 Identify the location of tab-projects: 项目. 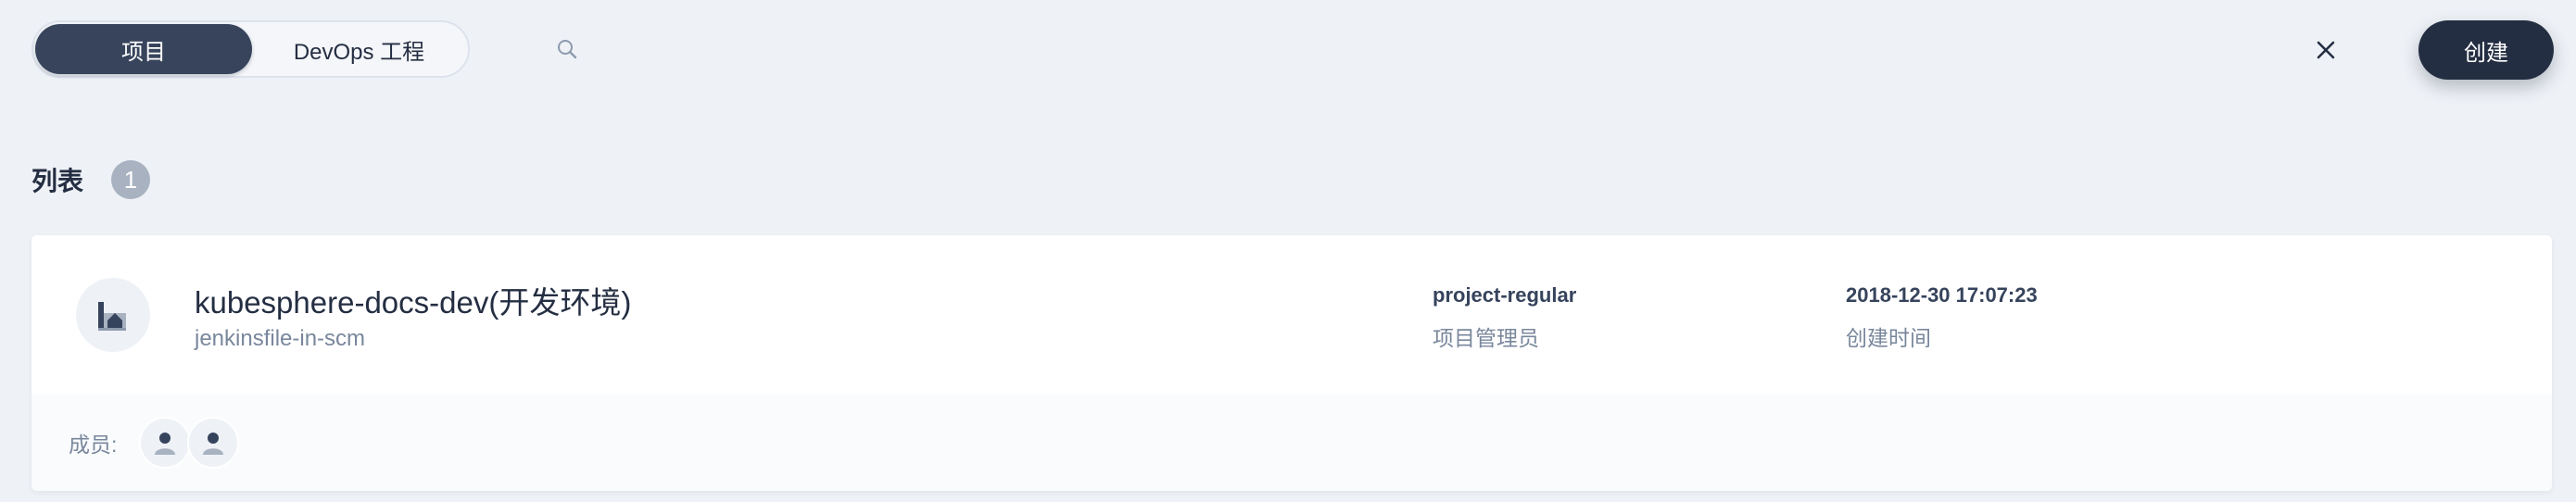
(143, 49).